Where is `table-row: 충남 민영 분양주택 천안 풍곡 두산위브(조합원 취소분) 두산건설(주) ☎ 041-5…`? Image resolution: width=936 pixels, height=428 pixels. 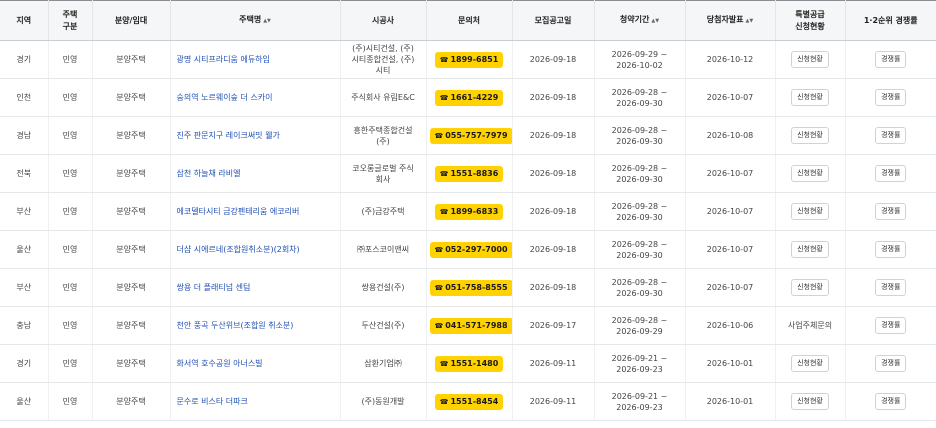
table-row: 충남 민영 분양주택 천안 풍곡 두산위브(조합원 취소분) 두산건설(주) ☎ 041-5… is located at coordinates (468, 325).